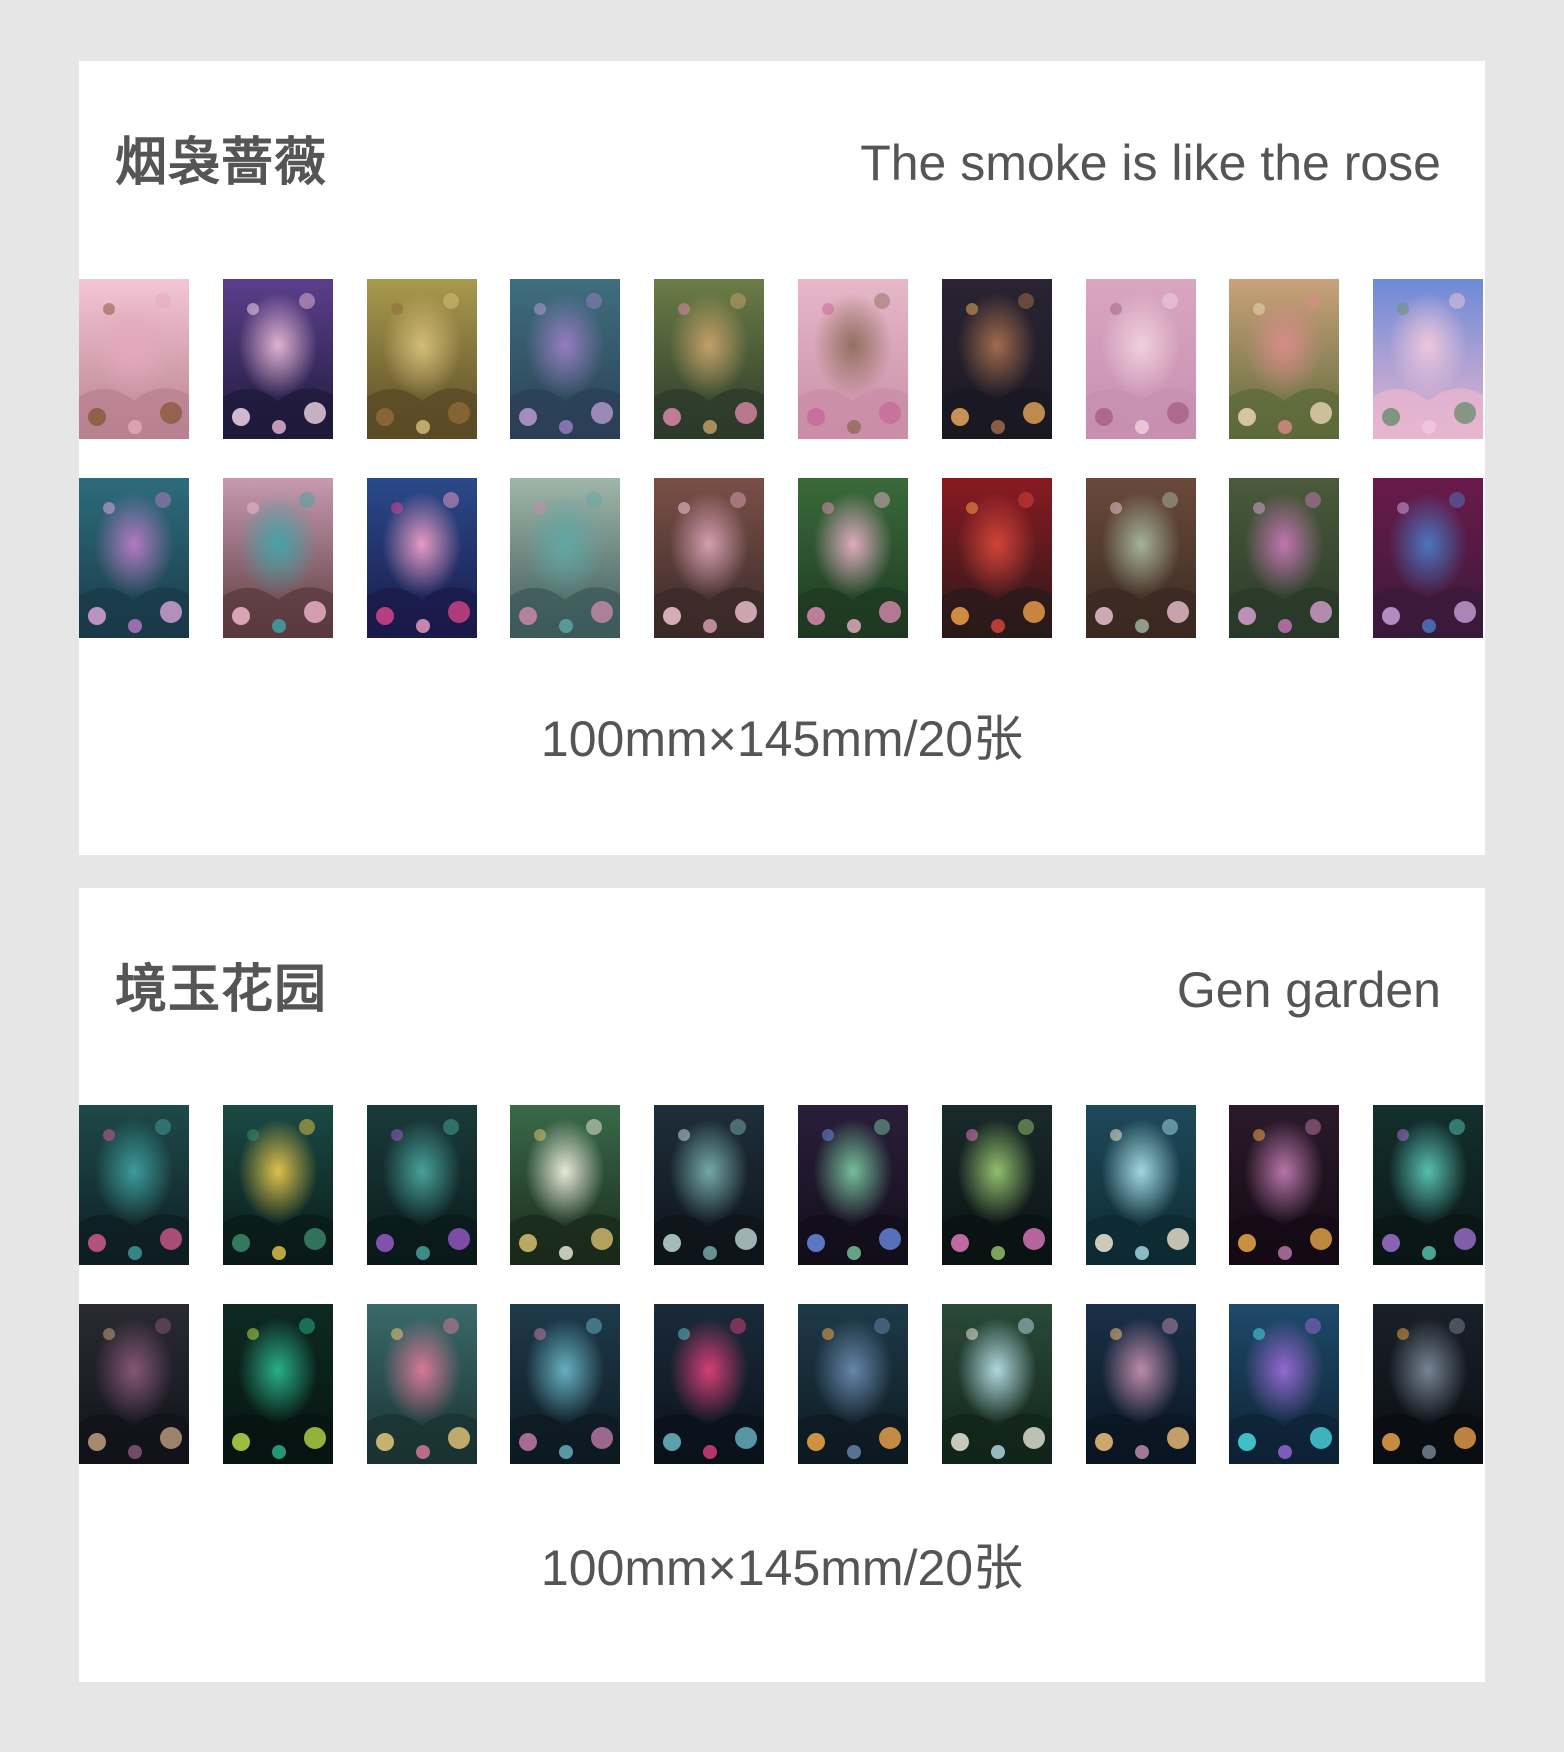 This screenshot has height=1752, width=1564. Describe the element at coordinates (221, 163) in the screenshot. I see `set-title-chinese: 烟袅蔷薇` at that location.